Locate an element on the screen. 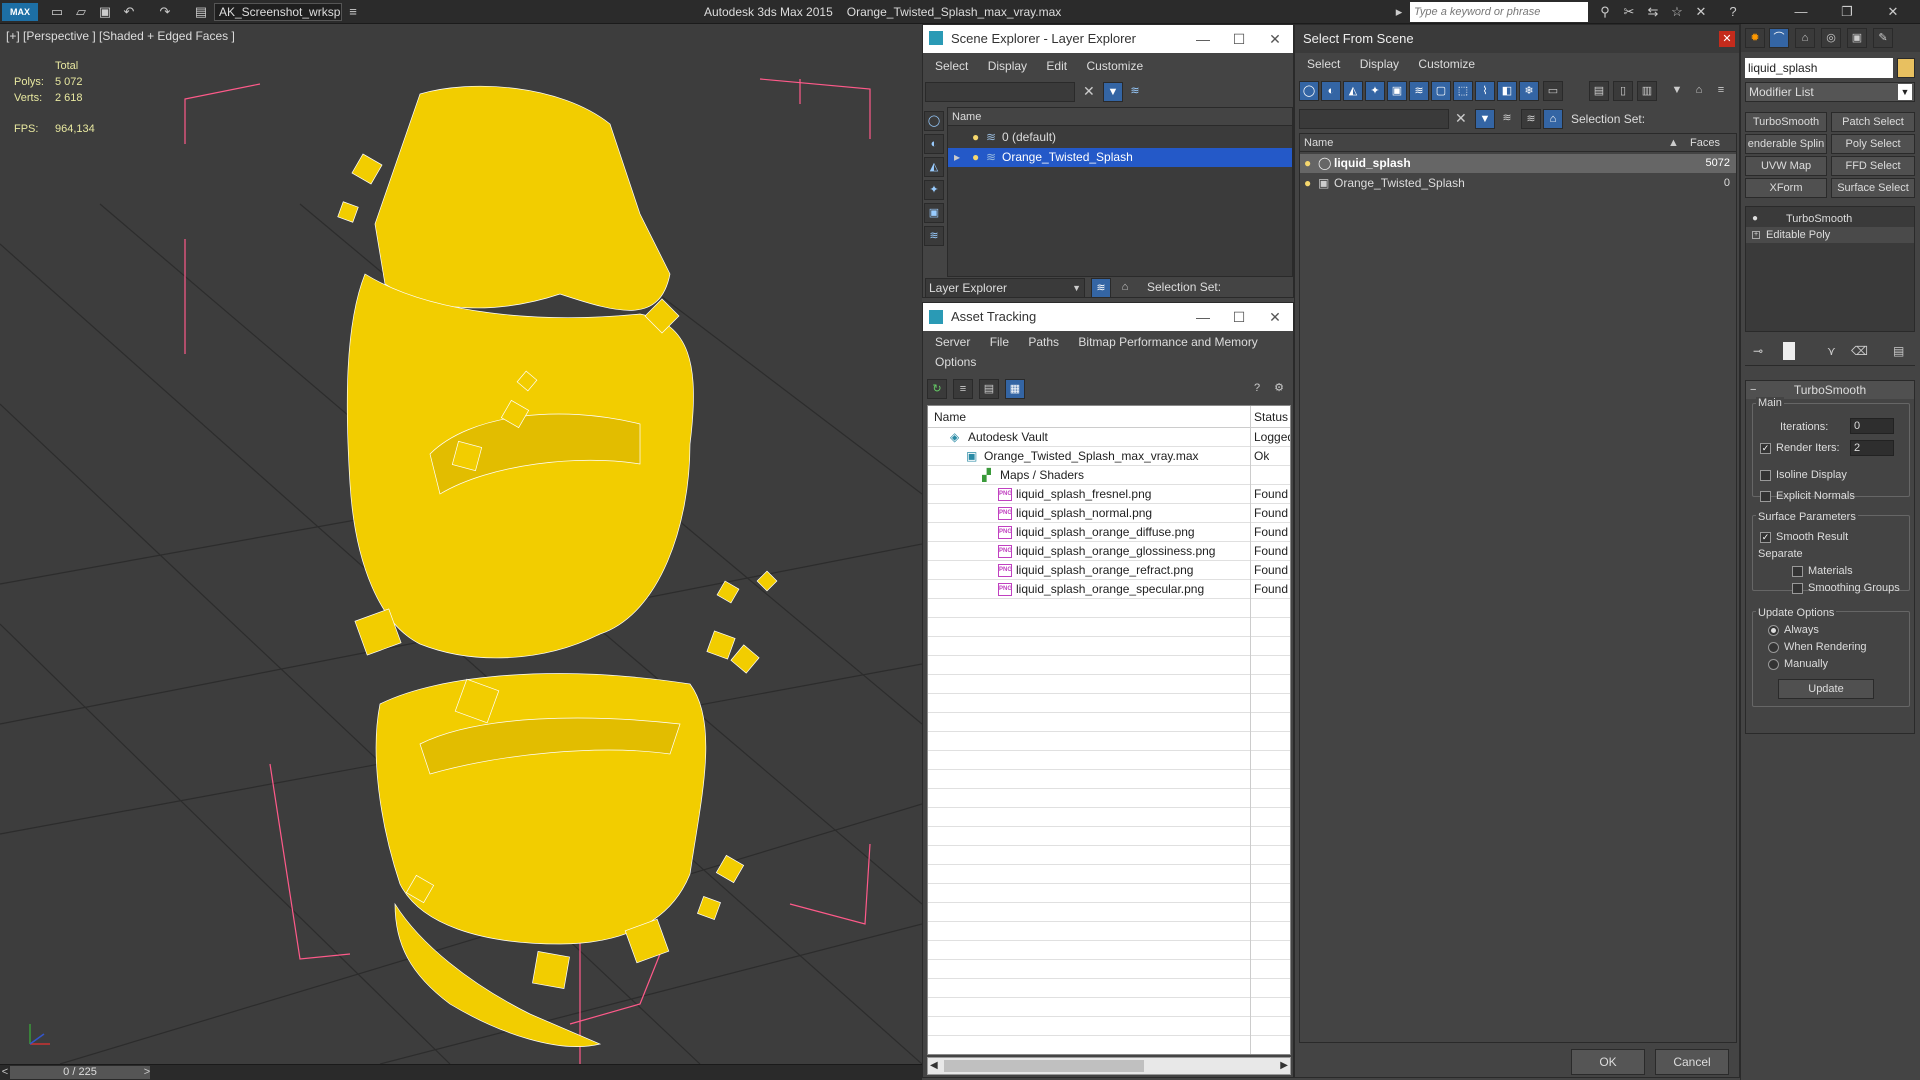 The width and height of the screenshot is (1920, 1080). object-name-field: liquid_splash is located at coordinates (1819, 68).